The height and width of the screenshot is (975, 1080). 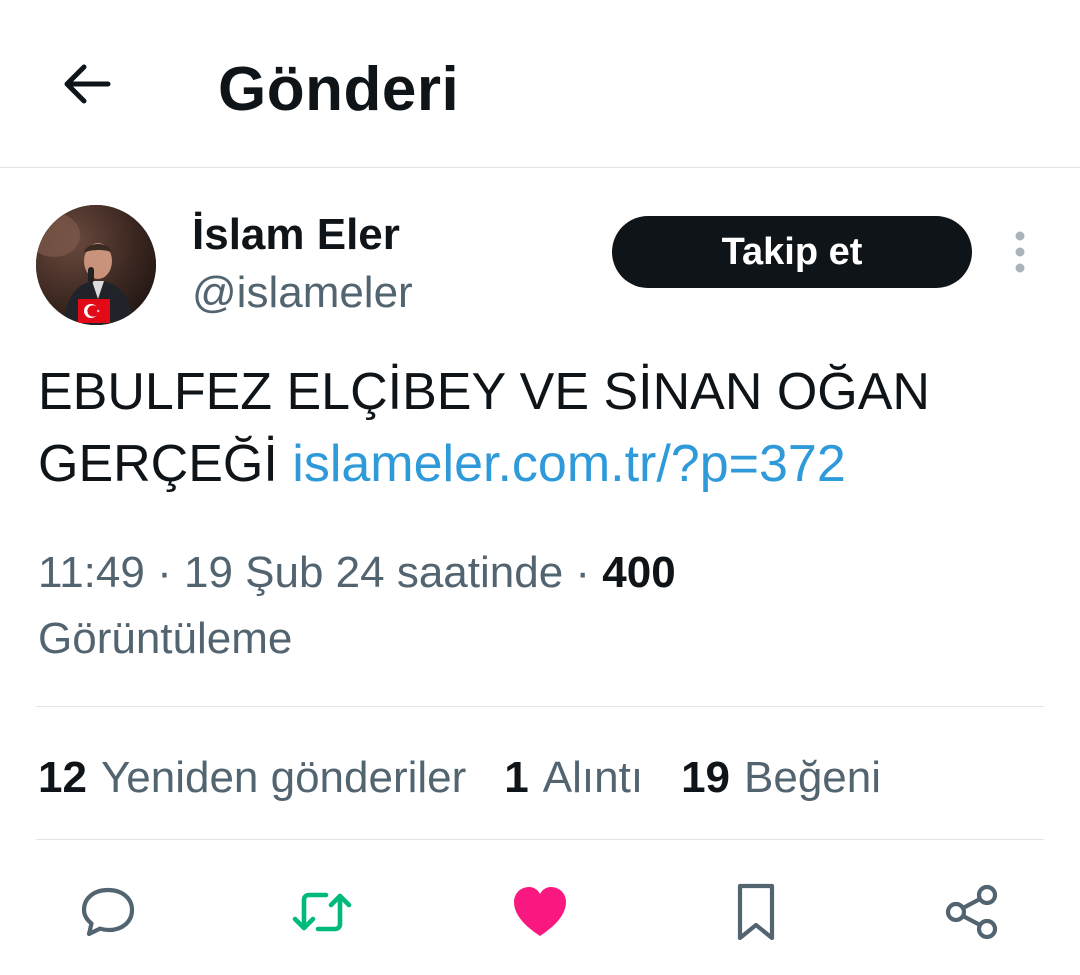 I want to click on quotes-label: Alıntı, so click(x=593, y=777).